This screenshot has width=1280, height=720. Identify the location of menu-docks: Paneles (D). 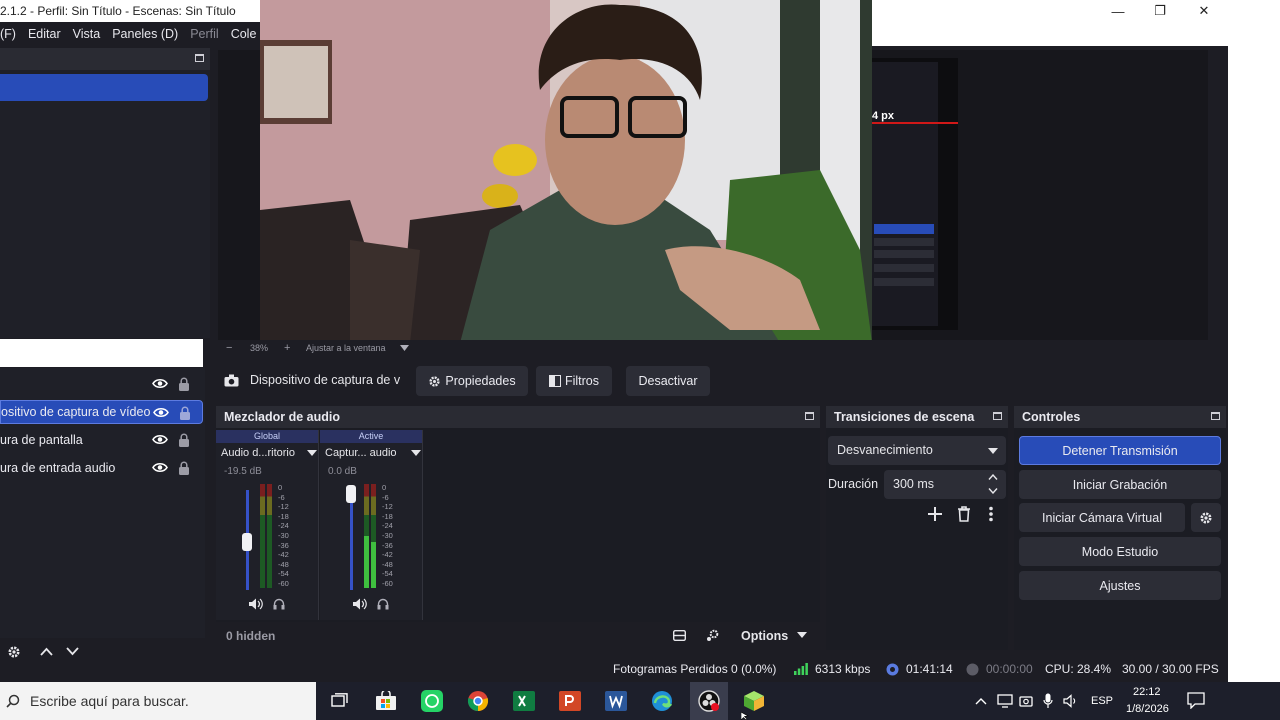
(147, 34).